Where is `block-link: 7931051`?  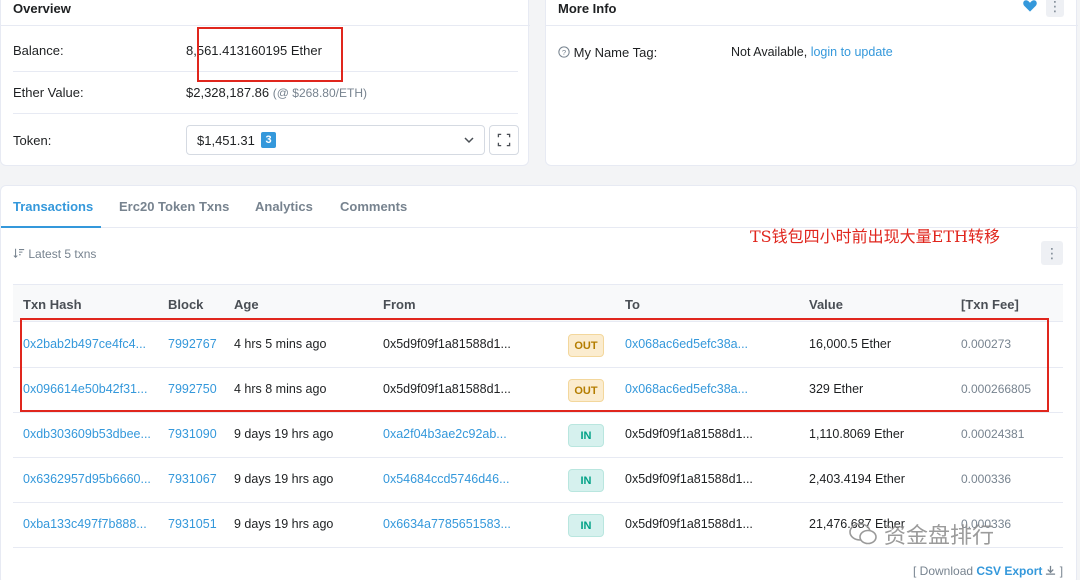
block-link: 7931051 is located at coordinates (192, 524).